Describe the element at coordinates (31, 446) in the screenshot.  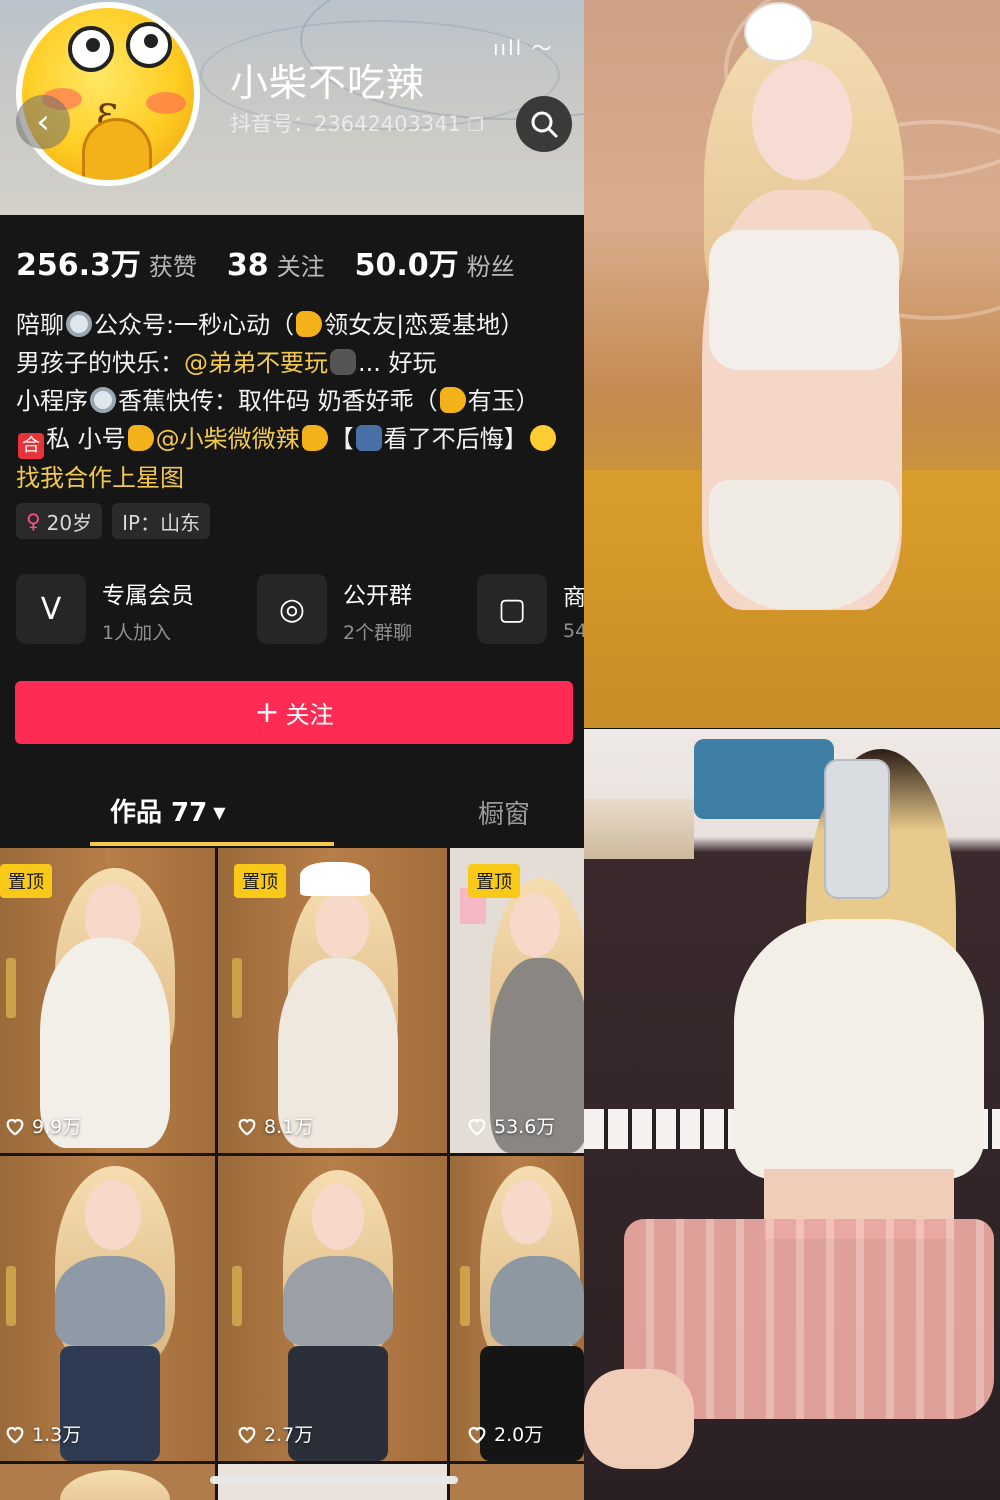
I see `red-square-emoji-icon: 合` at that location.